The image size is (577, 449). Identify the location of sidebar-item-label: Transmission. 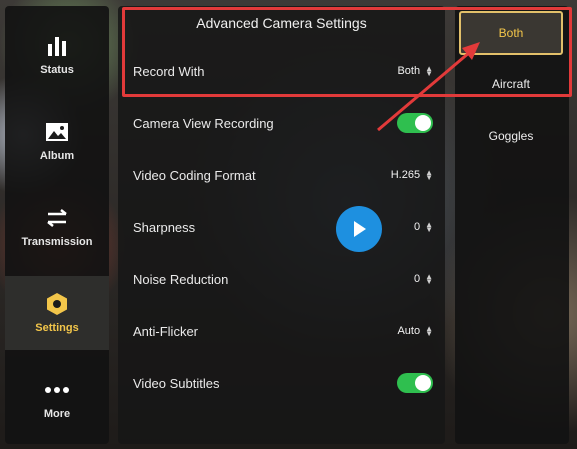
(57, 242).